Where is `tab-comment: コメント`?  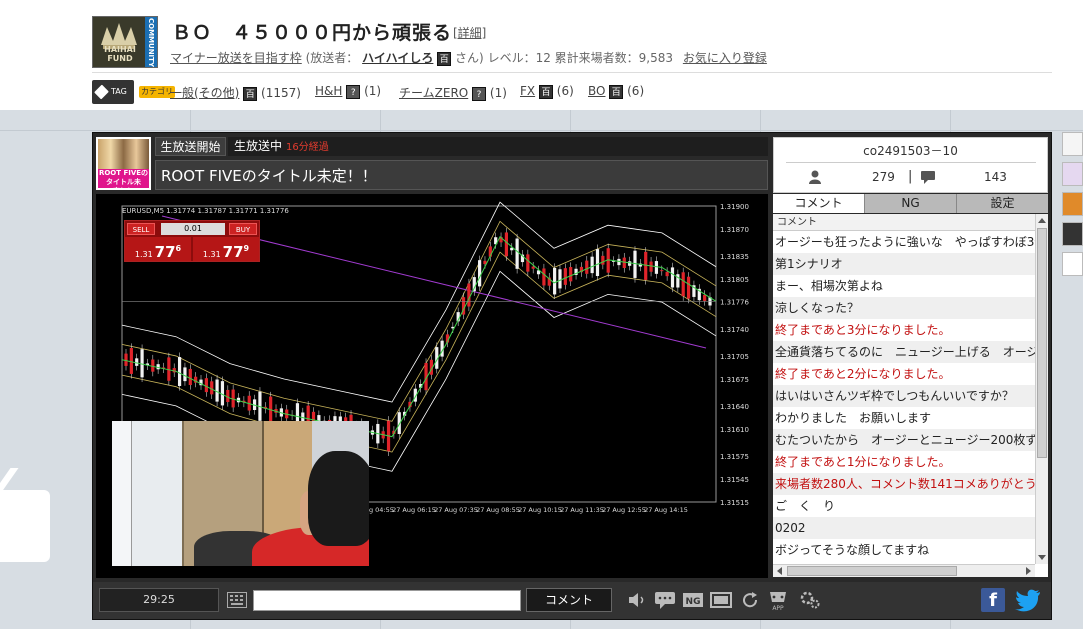 tab-comment: コメント is located at coordinates (819, 203).